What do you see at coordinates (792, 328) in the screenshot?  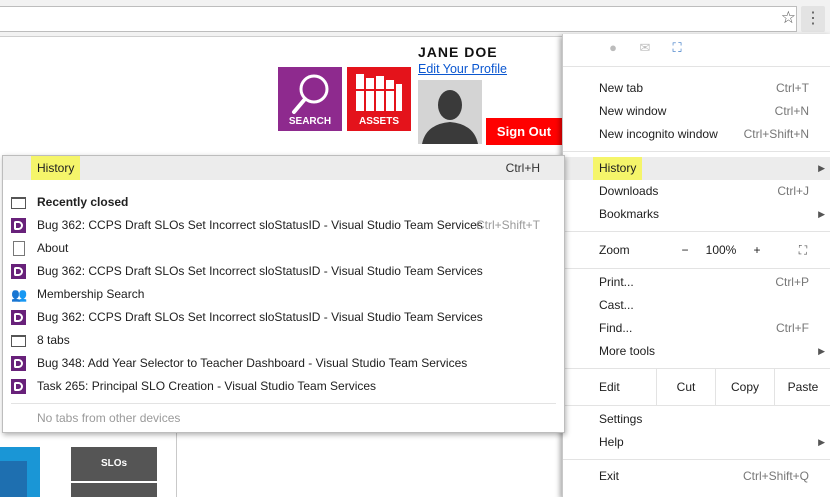 I see `menu-item-shortcut: Ctrl+F` at bounding box center [792, 328].